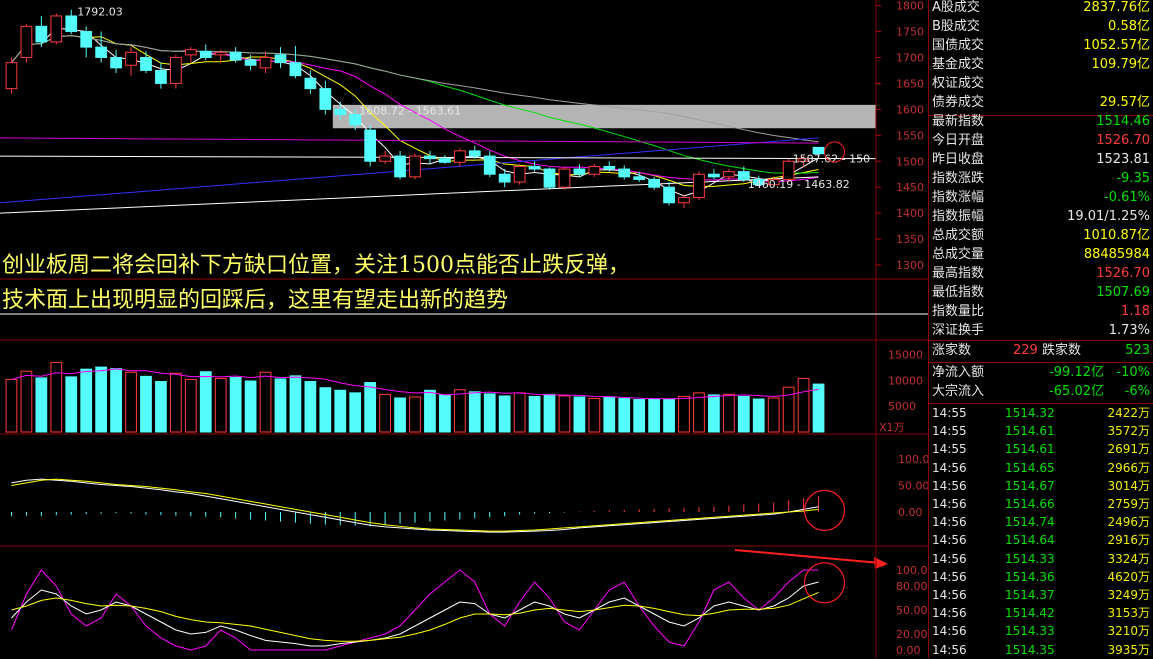 Image resolution: width=1153 pixels, height=659 pixels. Describe the element at coordinates (1041, 274) in the screenshot. I see `stat-row: 最高指数 1526.70` at that location.